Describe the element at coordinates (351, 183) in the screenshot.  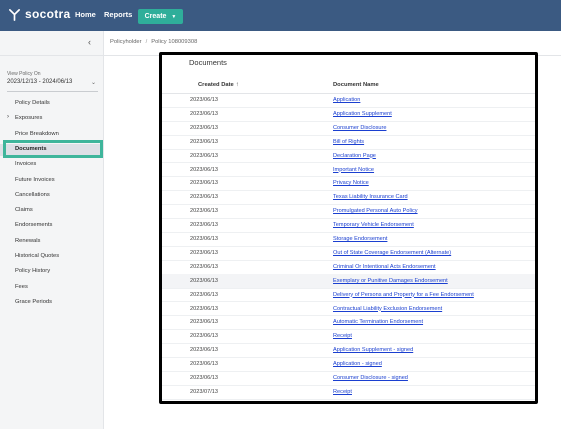
I see `document-link: Privacy Notice` at that location.